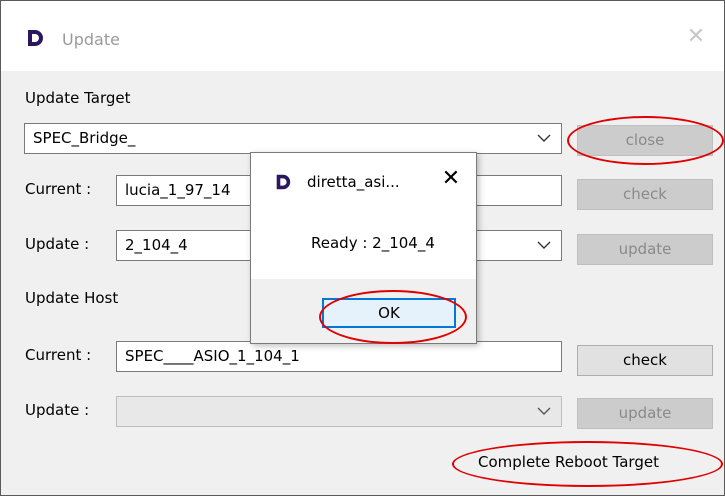  I want to click on update-target-label: Update Target, so click(78, 98).